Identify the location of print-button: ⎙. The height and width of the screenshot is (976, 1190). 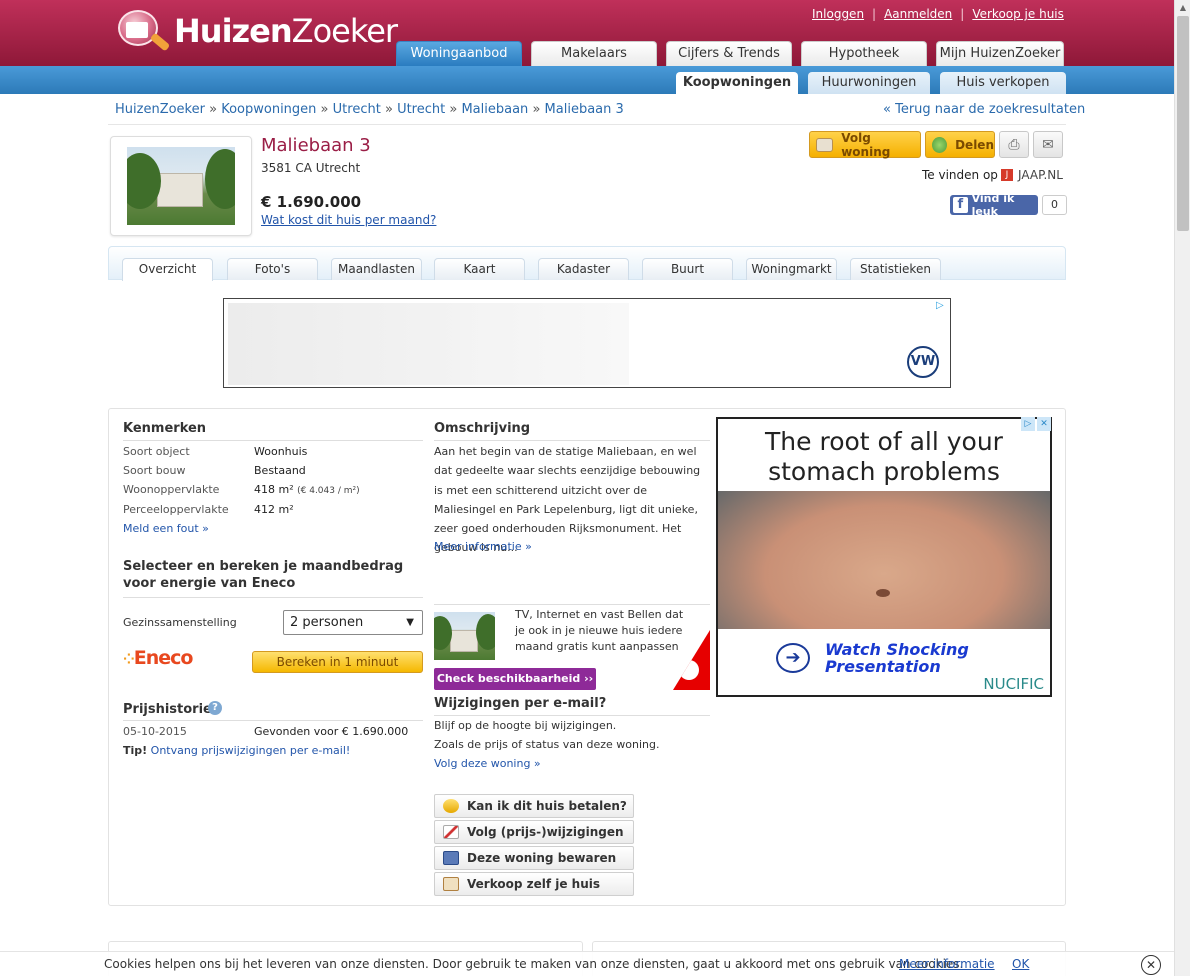
(1014, 144).